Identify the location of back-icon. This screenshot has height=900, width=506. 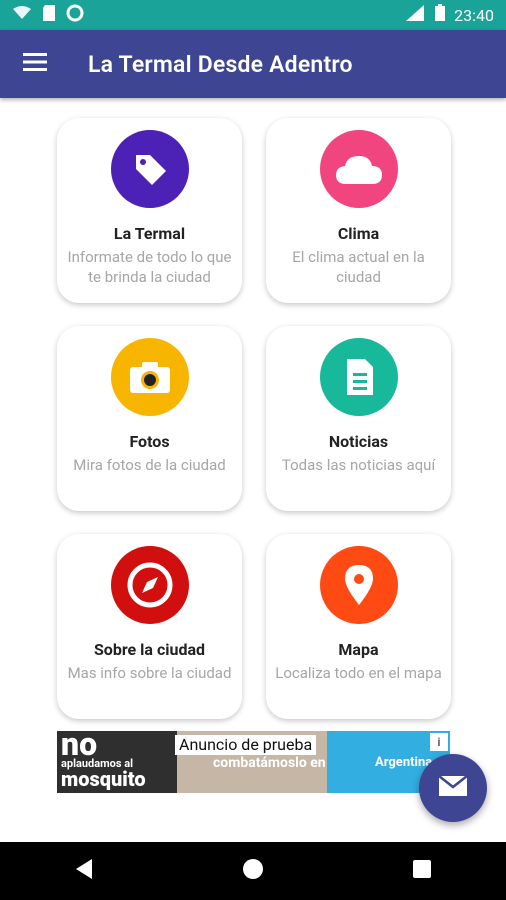
(84, 871).